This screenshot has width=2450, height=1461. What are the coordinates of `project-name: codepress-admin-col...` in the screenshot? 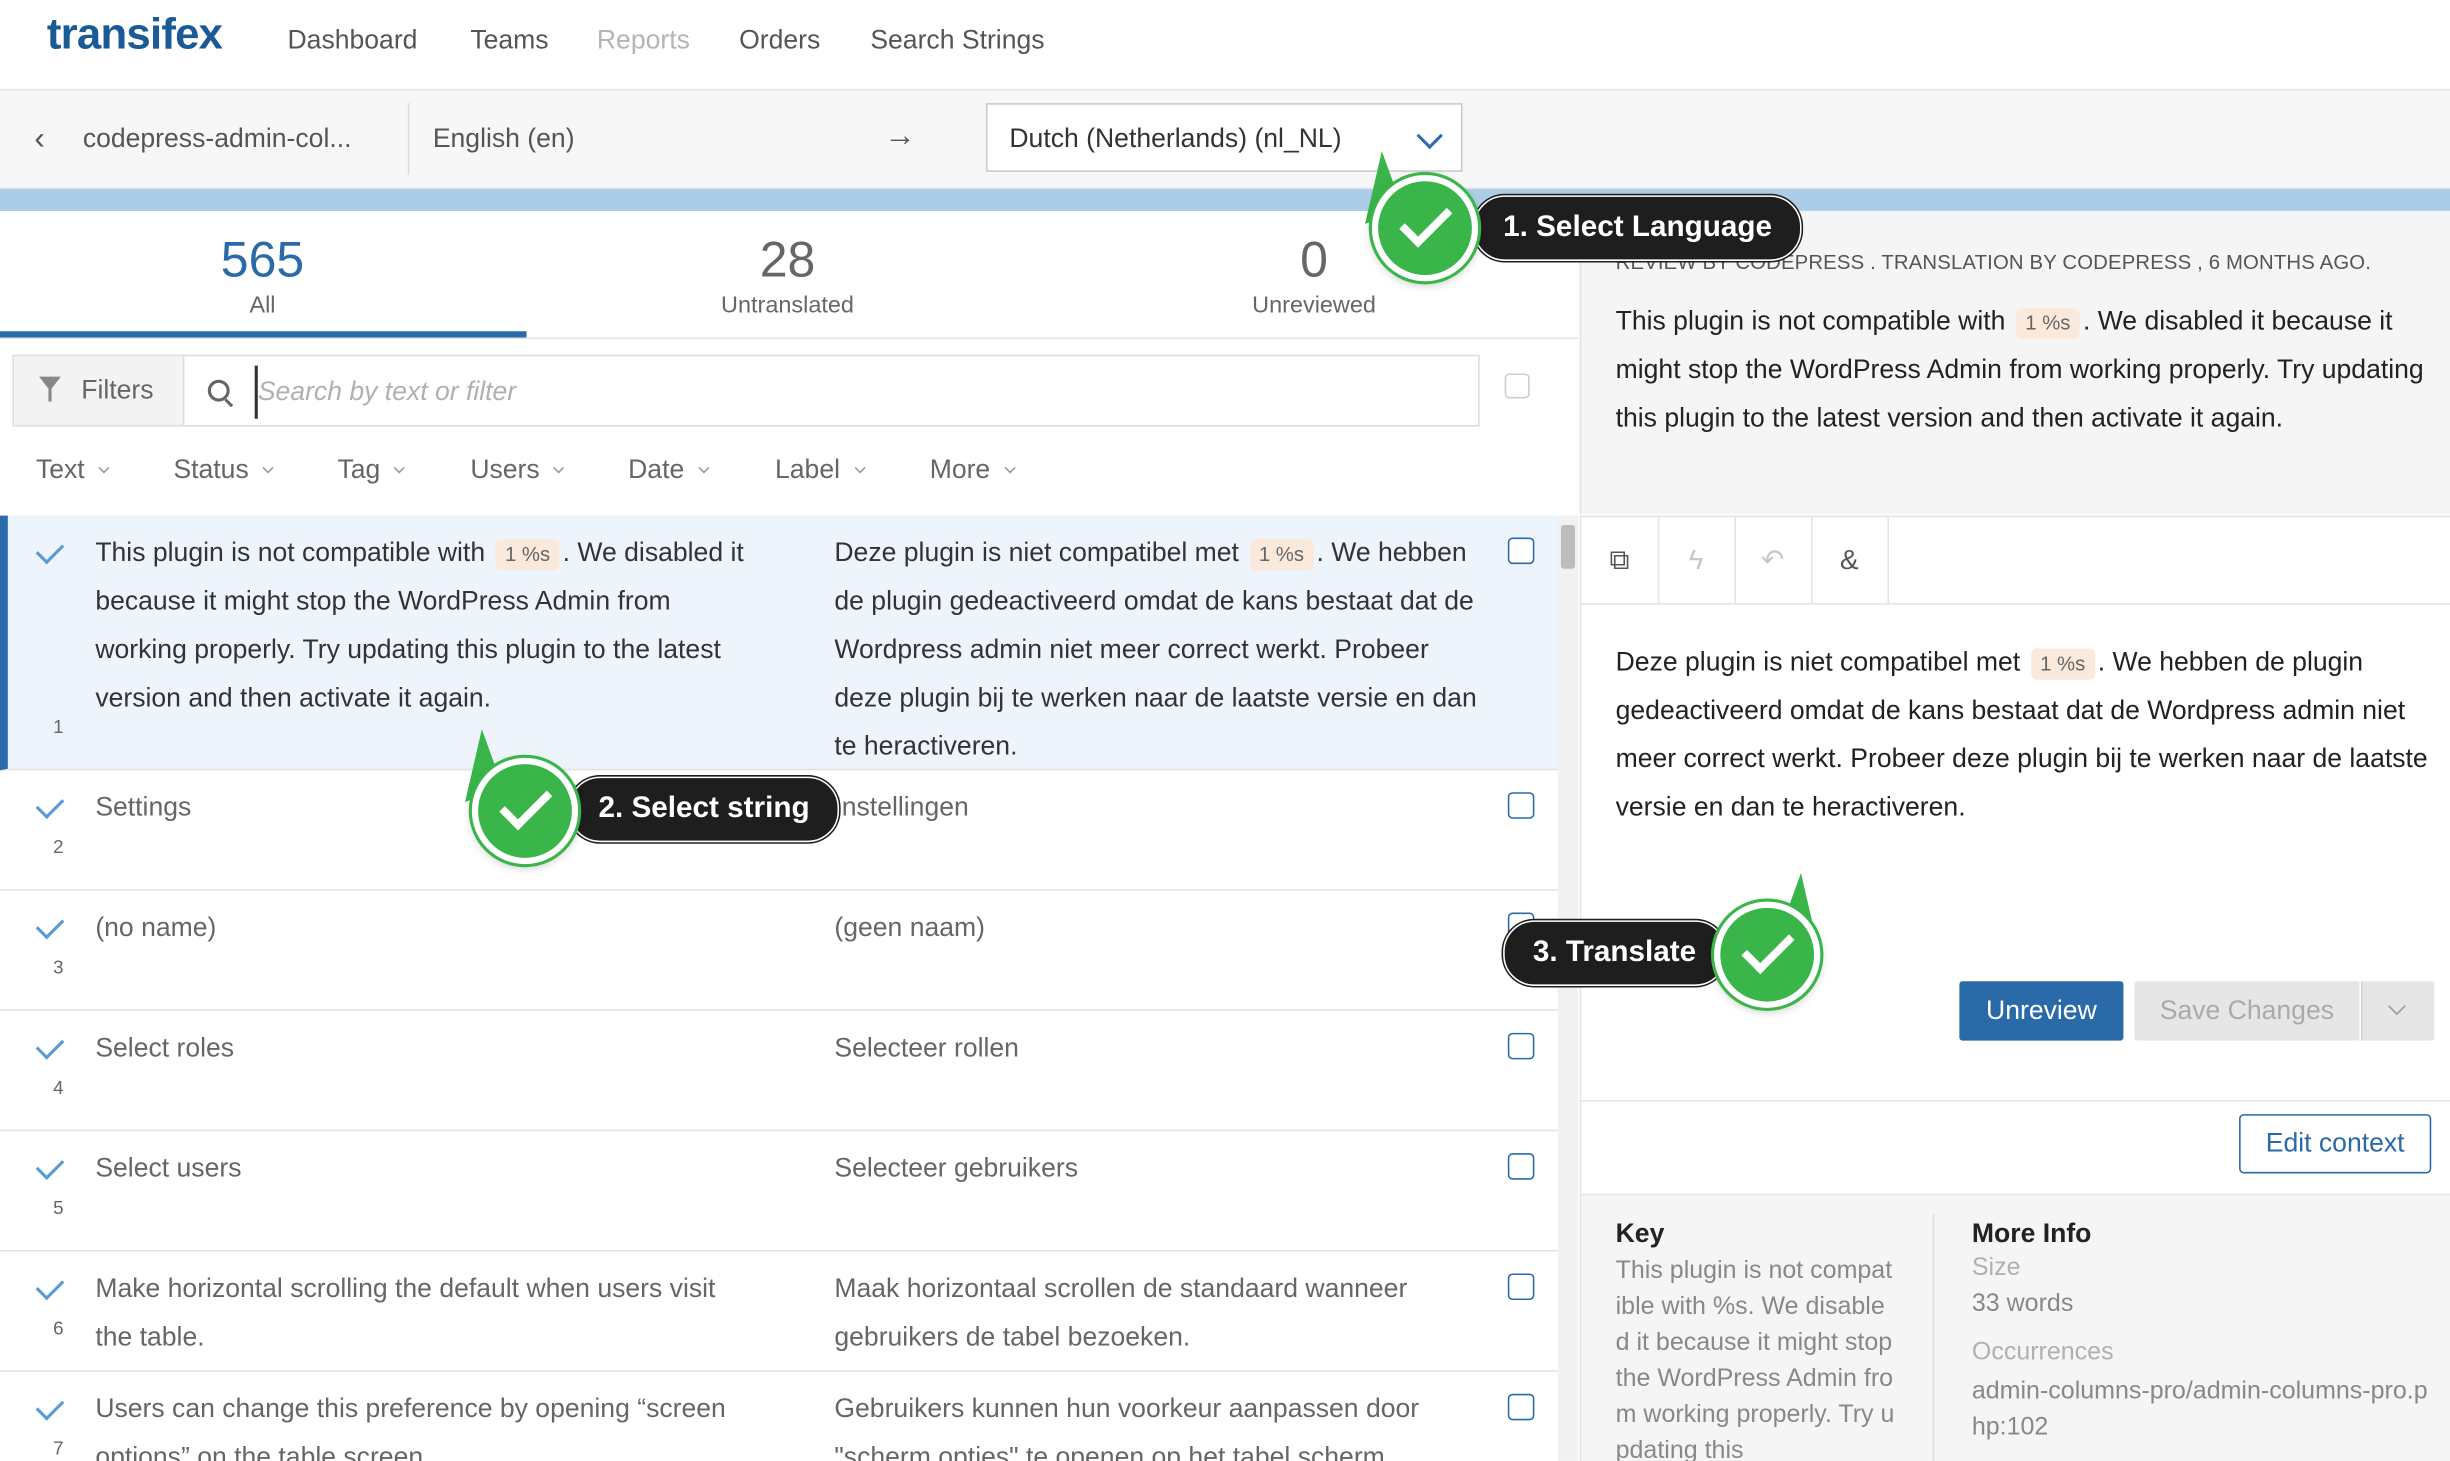 It's located at (217, 138).